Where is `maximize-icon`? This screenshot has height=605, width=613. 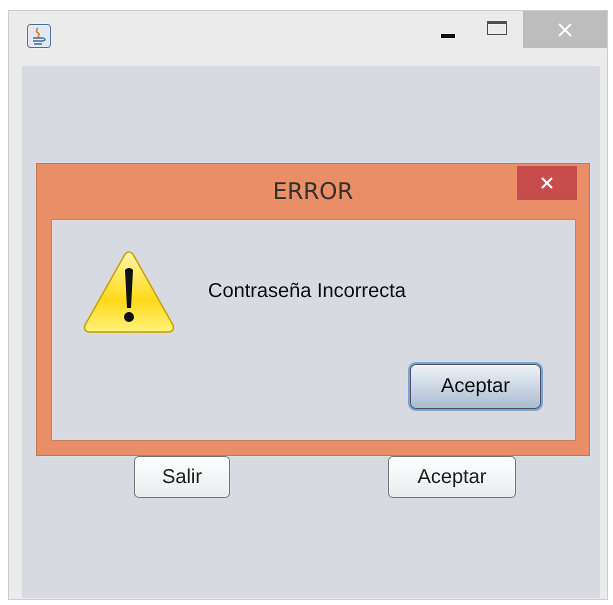 maximize-icon is located at coordinates (497, 28).